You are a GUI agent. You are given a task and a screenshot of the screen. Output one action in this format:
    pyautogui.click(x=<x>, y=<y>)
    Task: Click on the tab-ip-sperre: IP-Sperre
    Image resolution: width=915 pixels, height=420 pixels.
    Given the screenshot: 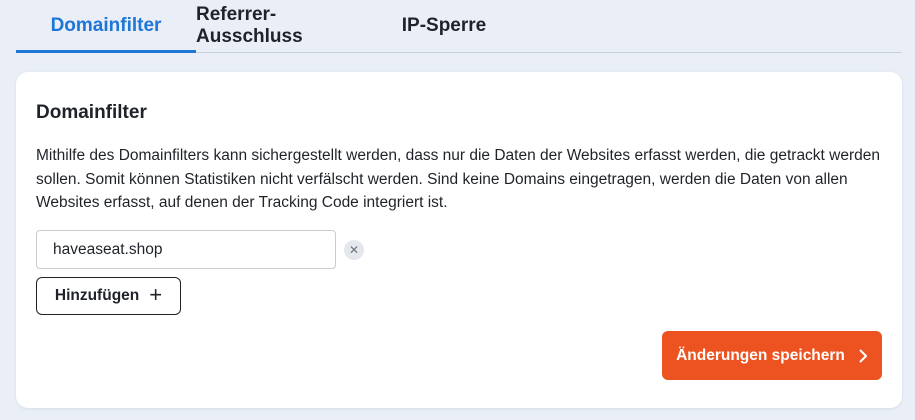 What is the action you would take?
    pyautogui.click(x=444, y=25)
    